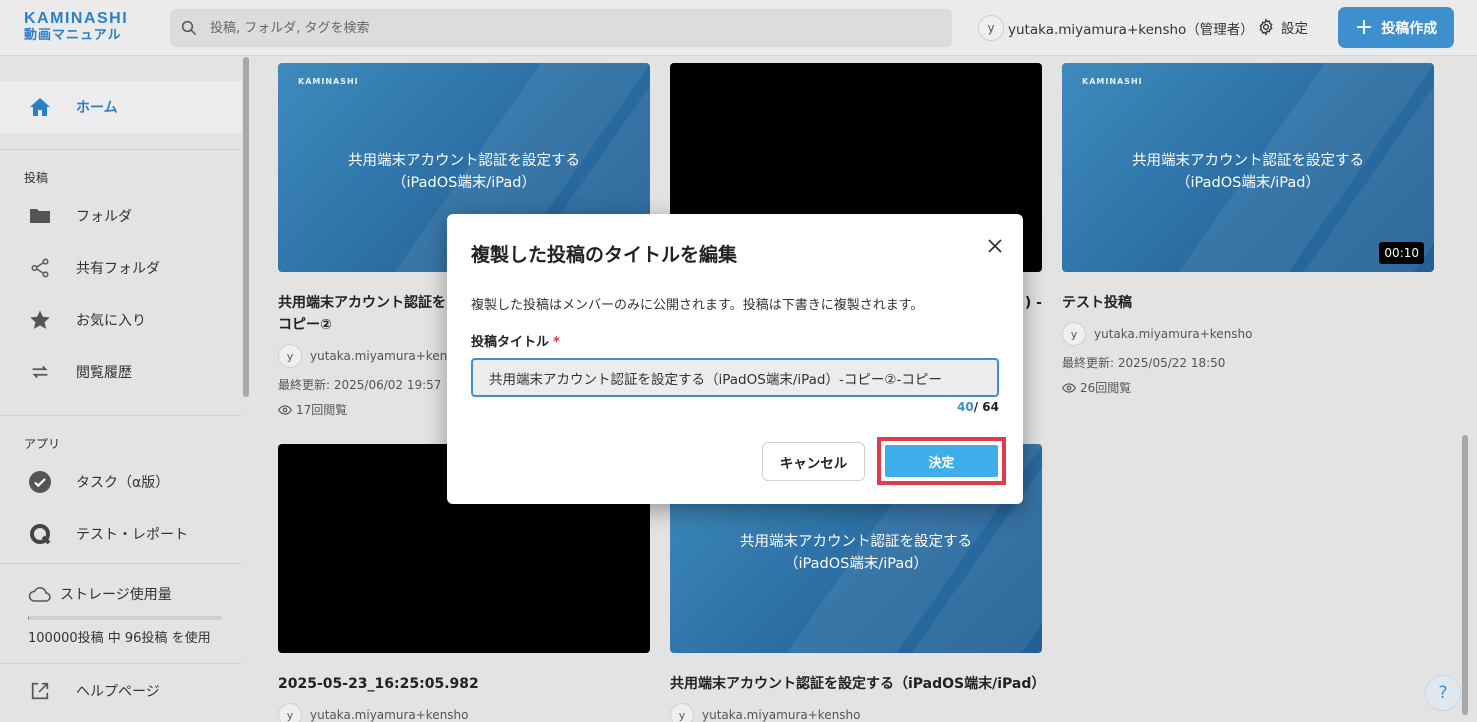 The width and height of the screenshot is (1477, 722). What do you see at coordinates (556, 342) in the screenshot?
I see `required-mark: *` at bounding box center [556, 342].